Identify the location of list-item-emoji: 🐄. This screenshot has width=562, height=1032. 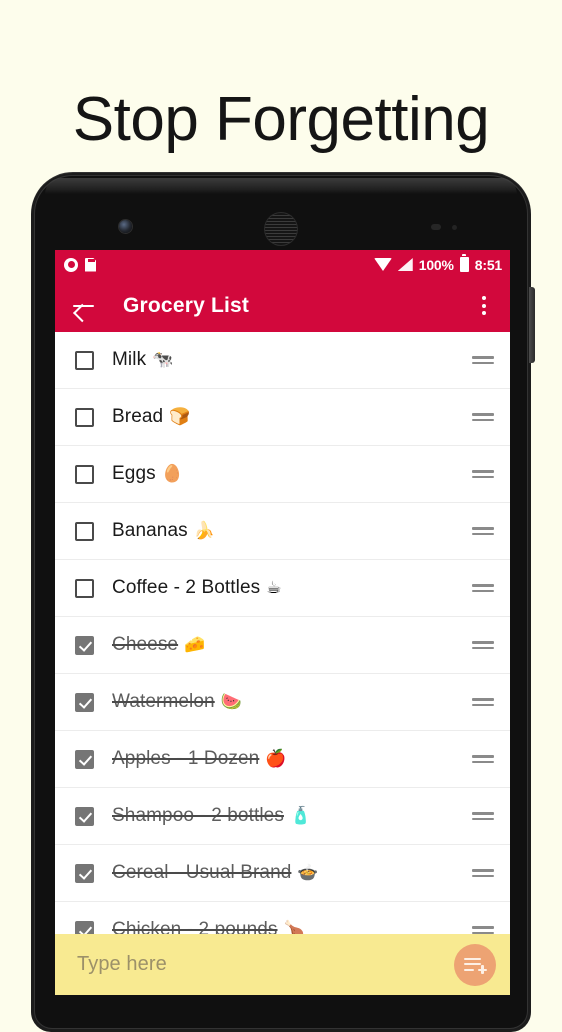
(163, 360).